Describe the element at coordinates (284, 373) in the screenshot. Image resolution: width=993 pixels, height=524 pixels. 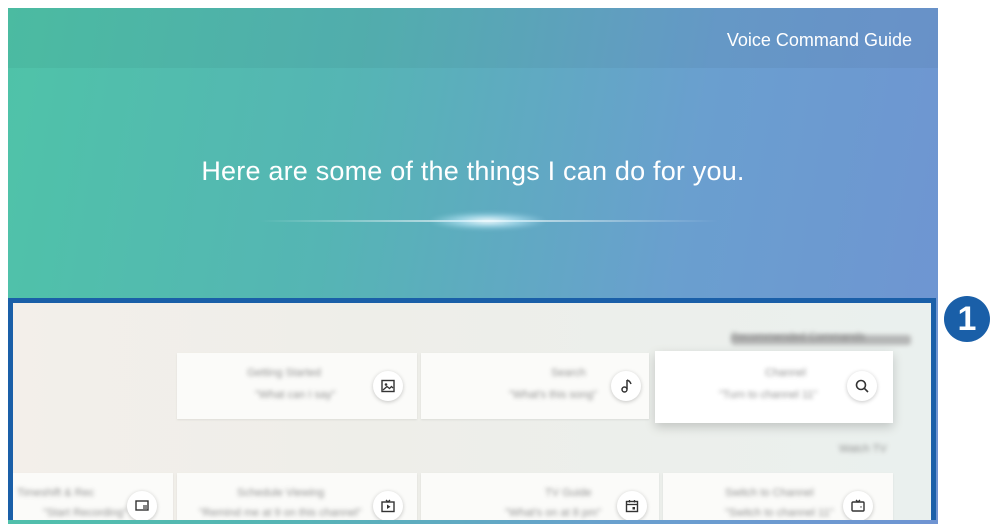
I see `card-title: Getting Started` at that location.